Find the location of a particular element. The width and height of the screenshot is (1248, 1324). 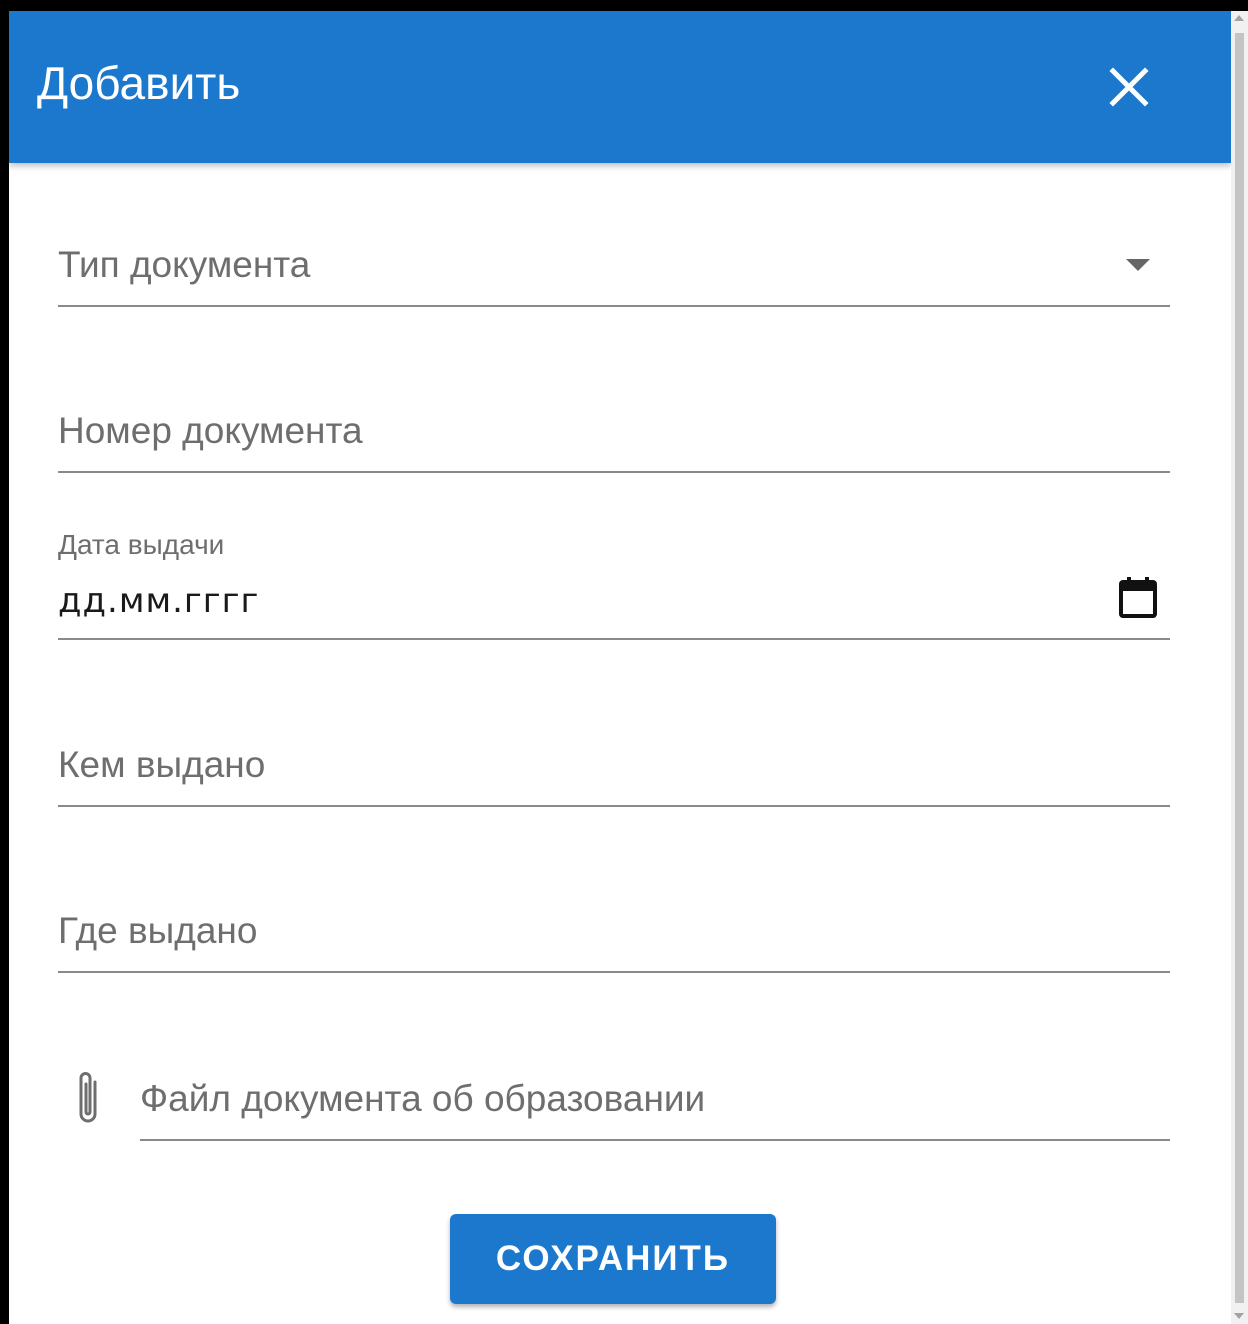

issued-where-input: Где выдано is located at coordinates (614, 930).